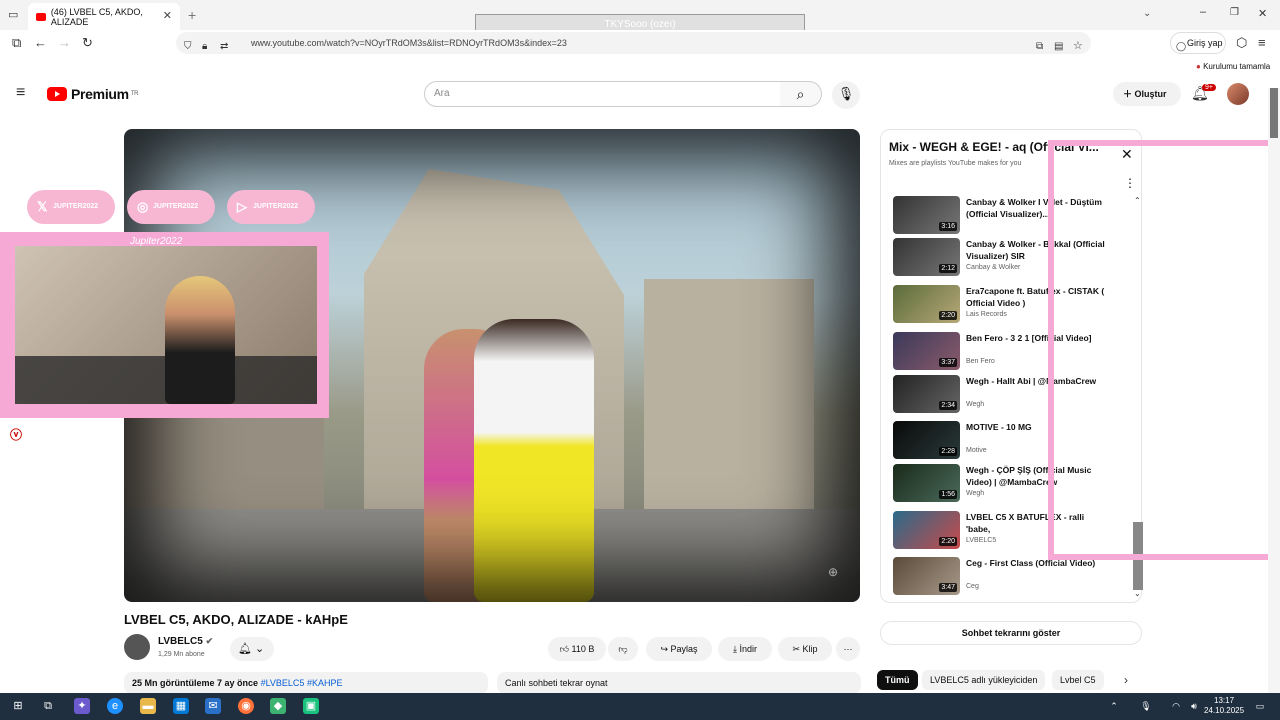  What do you see at coordinates (993, 267) in the screenshot?
I see `list-item-channel: Canbay & Wolker` at bounding box center [993, 267].